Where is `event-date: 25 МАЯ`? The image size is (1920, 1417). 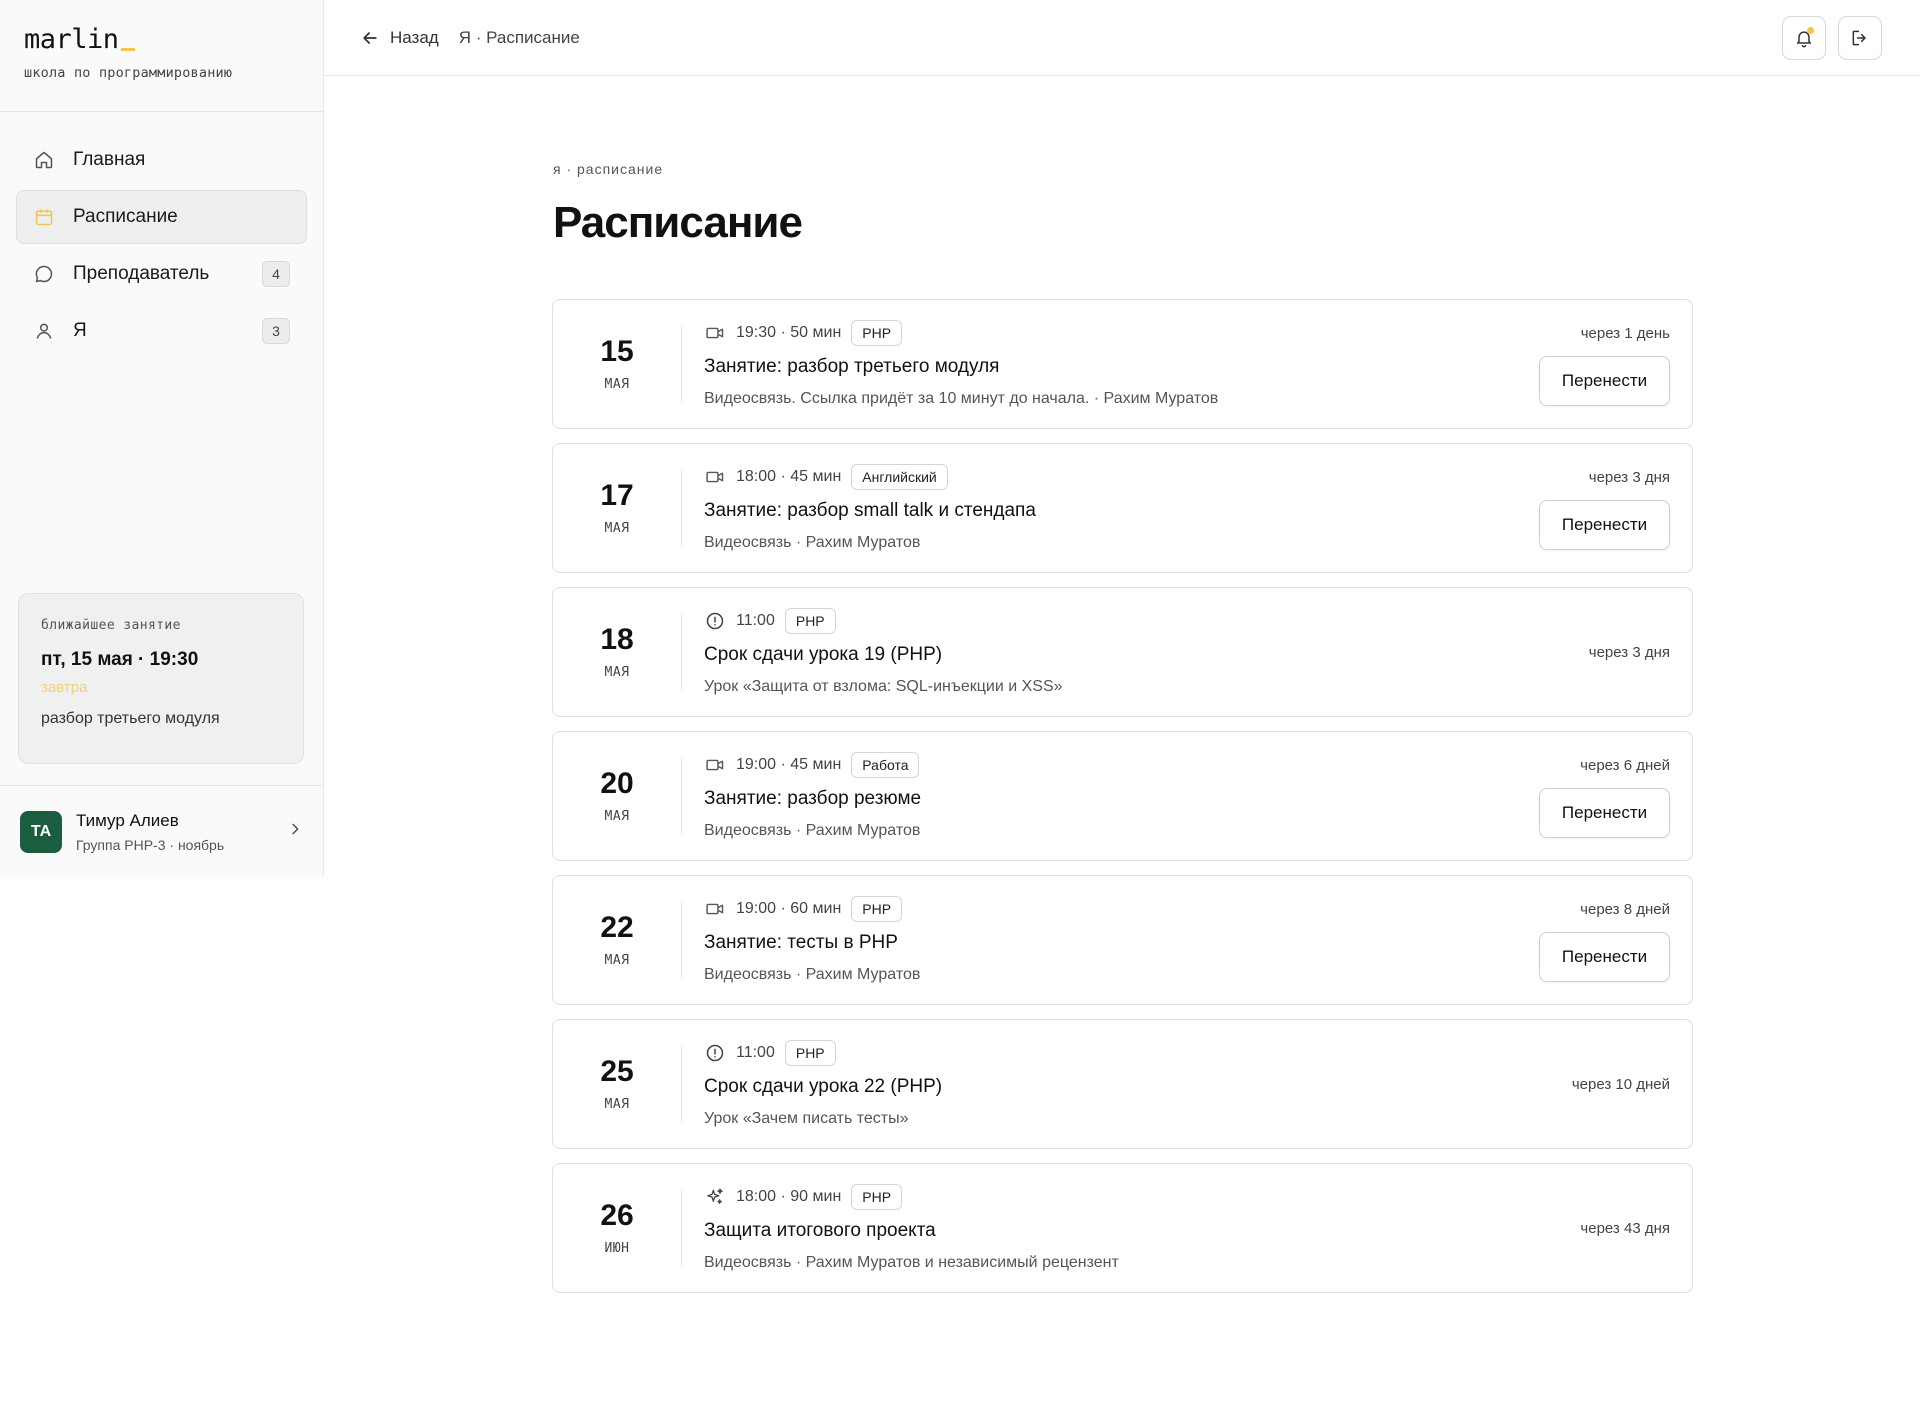
event-date: 25 МАЯ is located at coordinates (617, 1084).